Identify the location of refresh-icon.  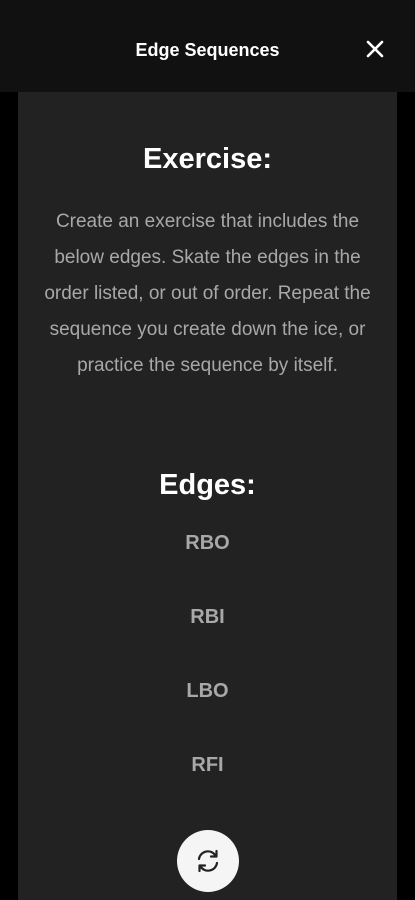
(208, 861).